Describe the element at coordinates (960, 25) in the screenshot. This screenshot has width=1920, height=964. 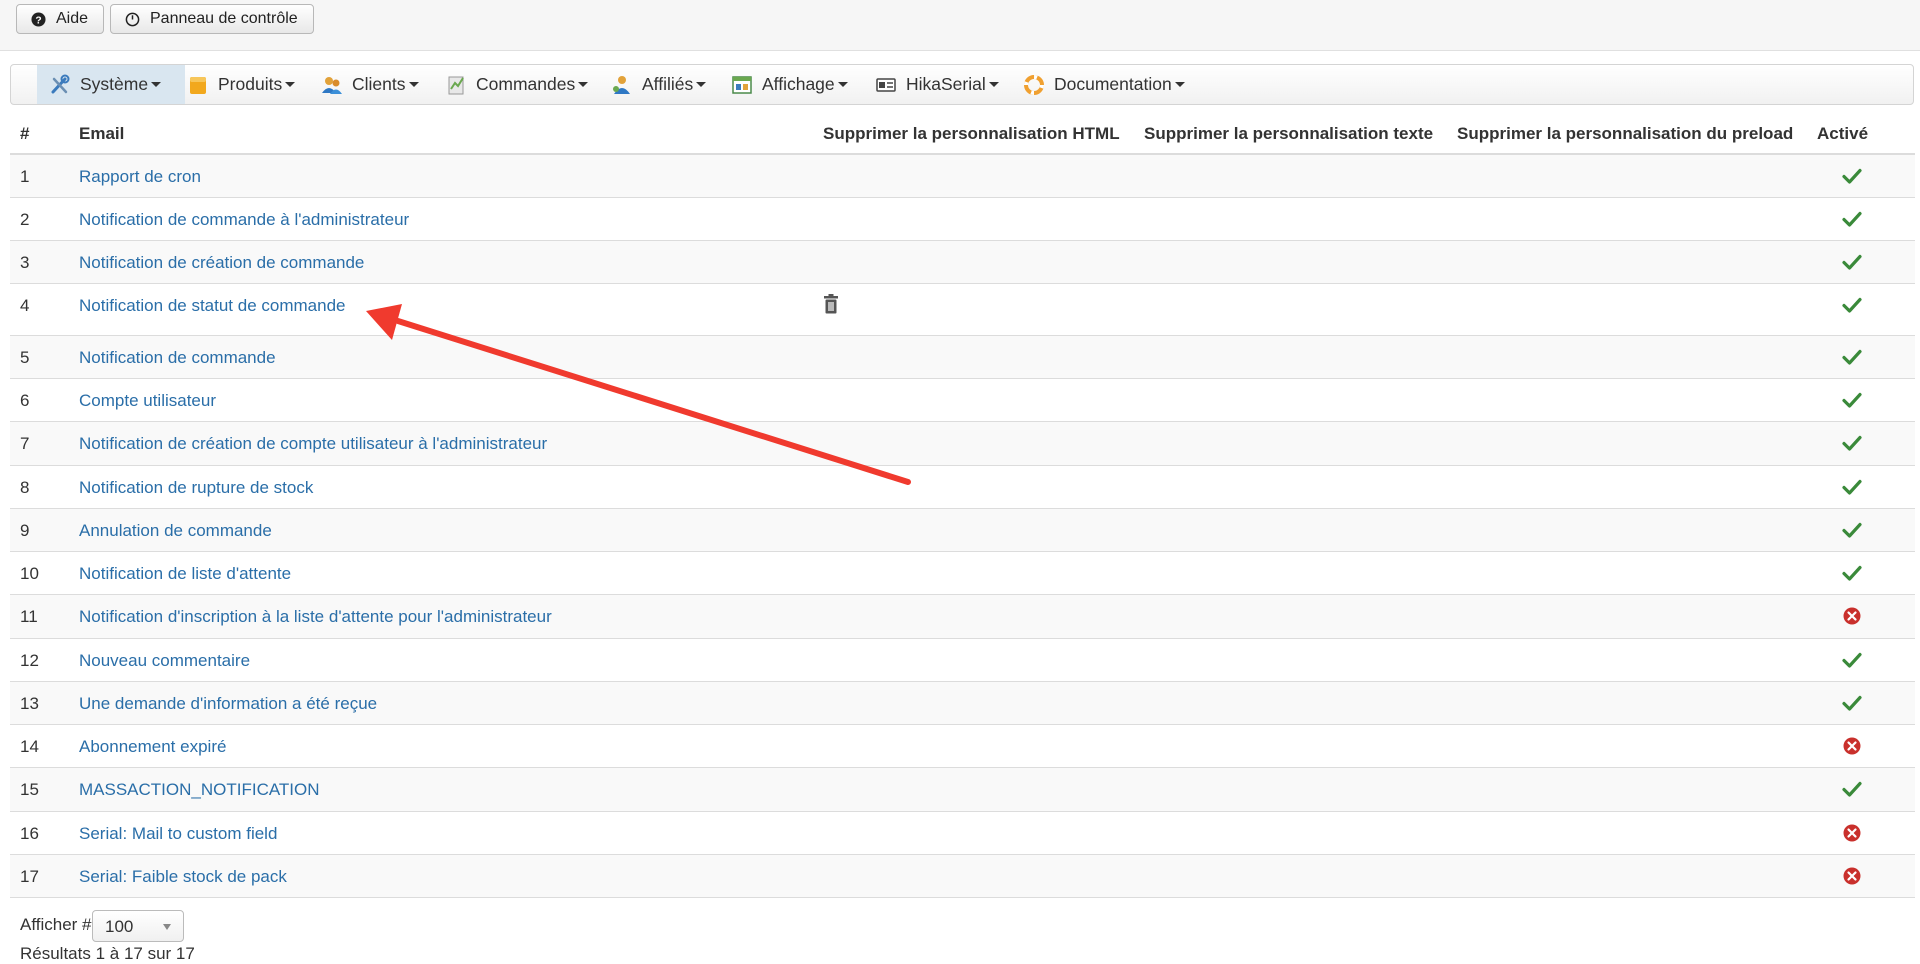
I see `top-toolbar: ? Aide Panneau de contrôle` at that location.